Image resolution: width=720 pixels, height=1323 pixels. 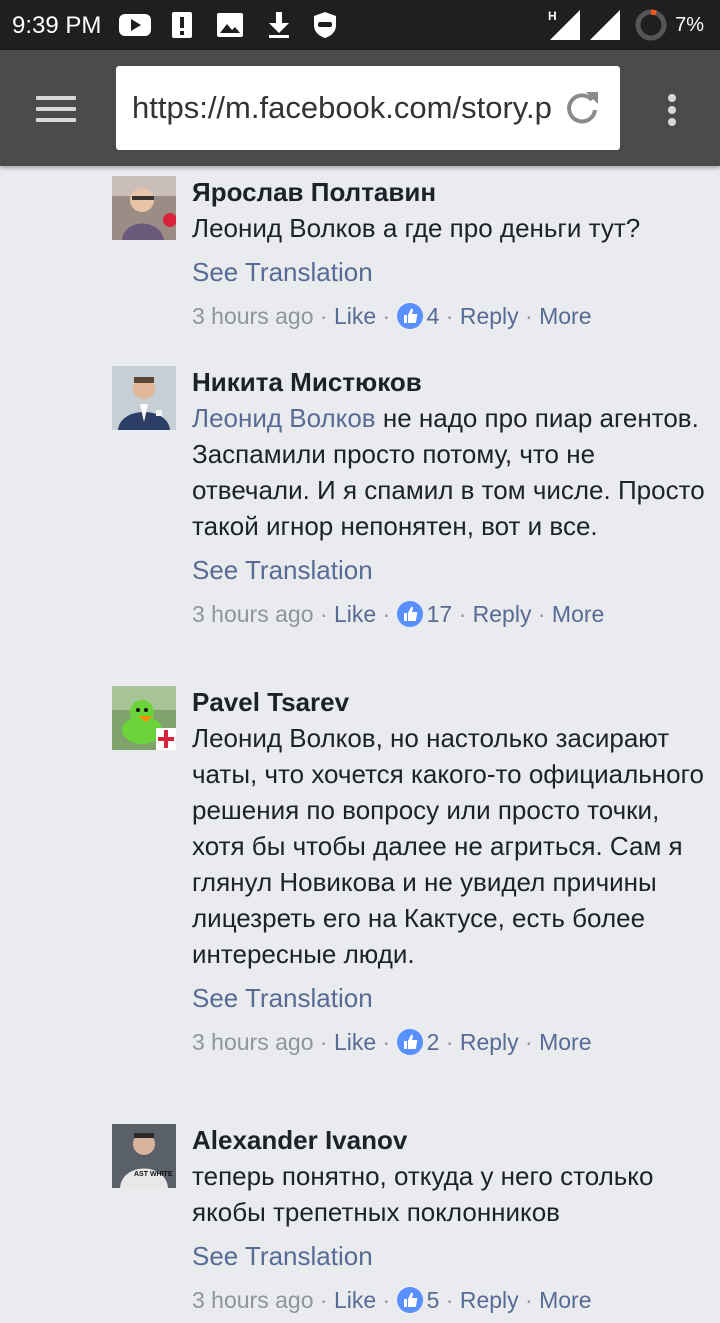 I want to click on comment-text: Леонид Волков а где про деньги тут?, so click(x=416, y=228).